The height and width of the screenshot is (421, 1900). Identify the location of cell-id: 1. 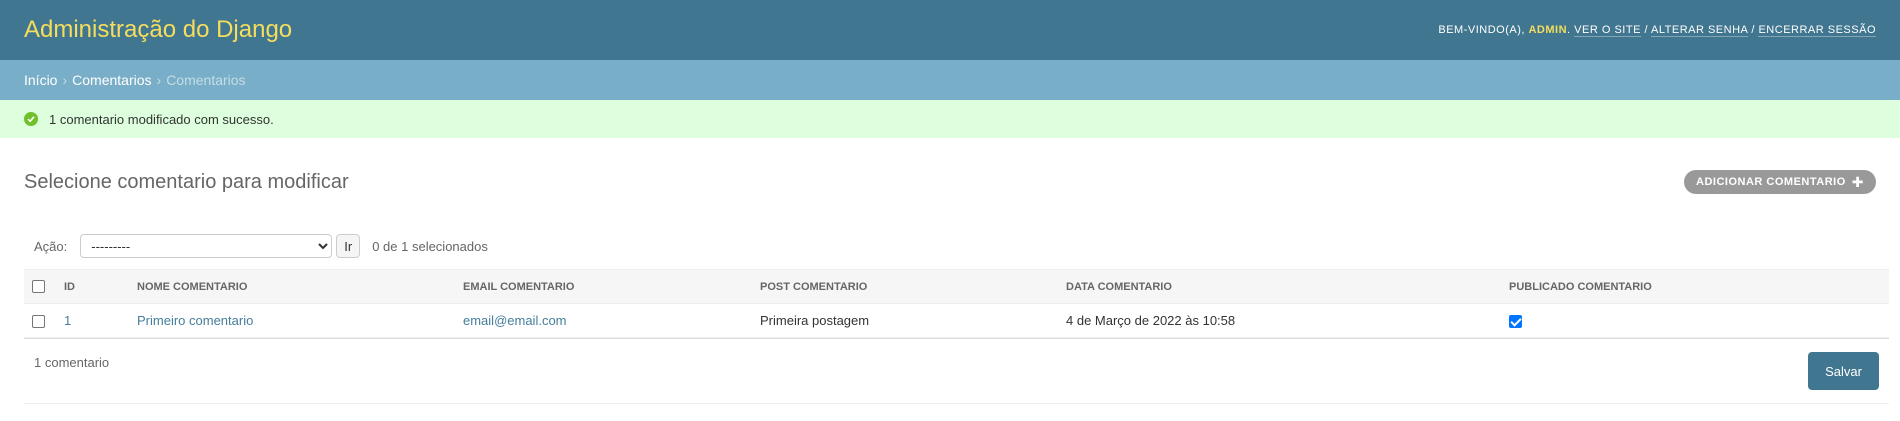
(92, 320).